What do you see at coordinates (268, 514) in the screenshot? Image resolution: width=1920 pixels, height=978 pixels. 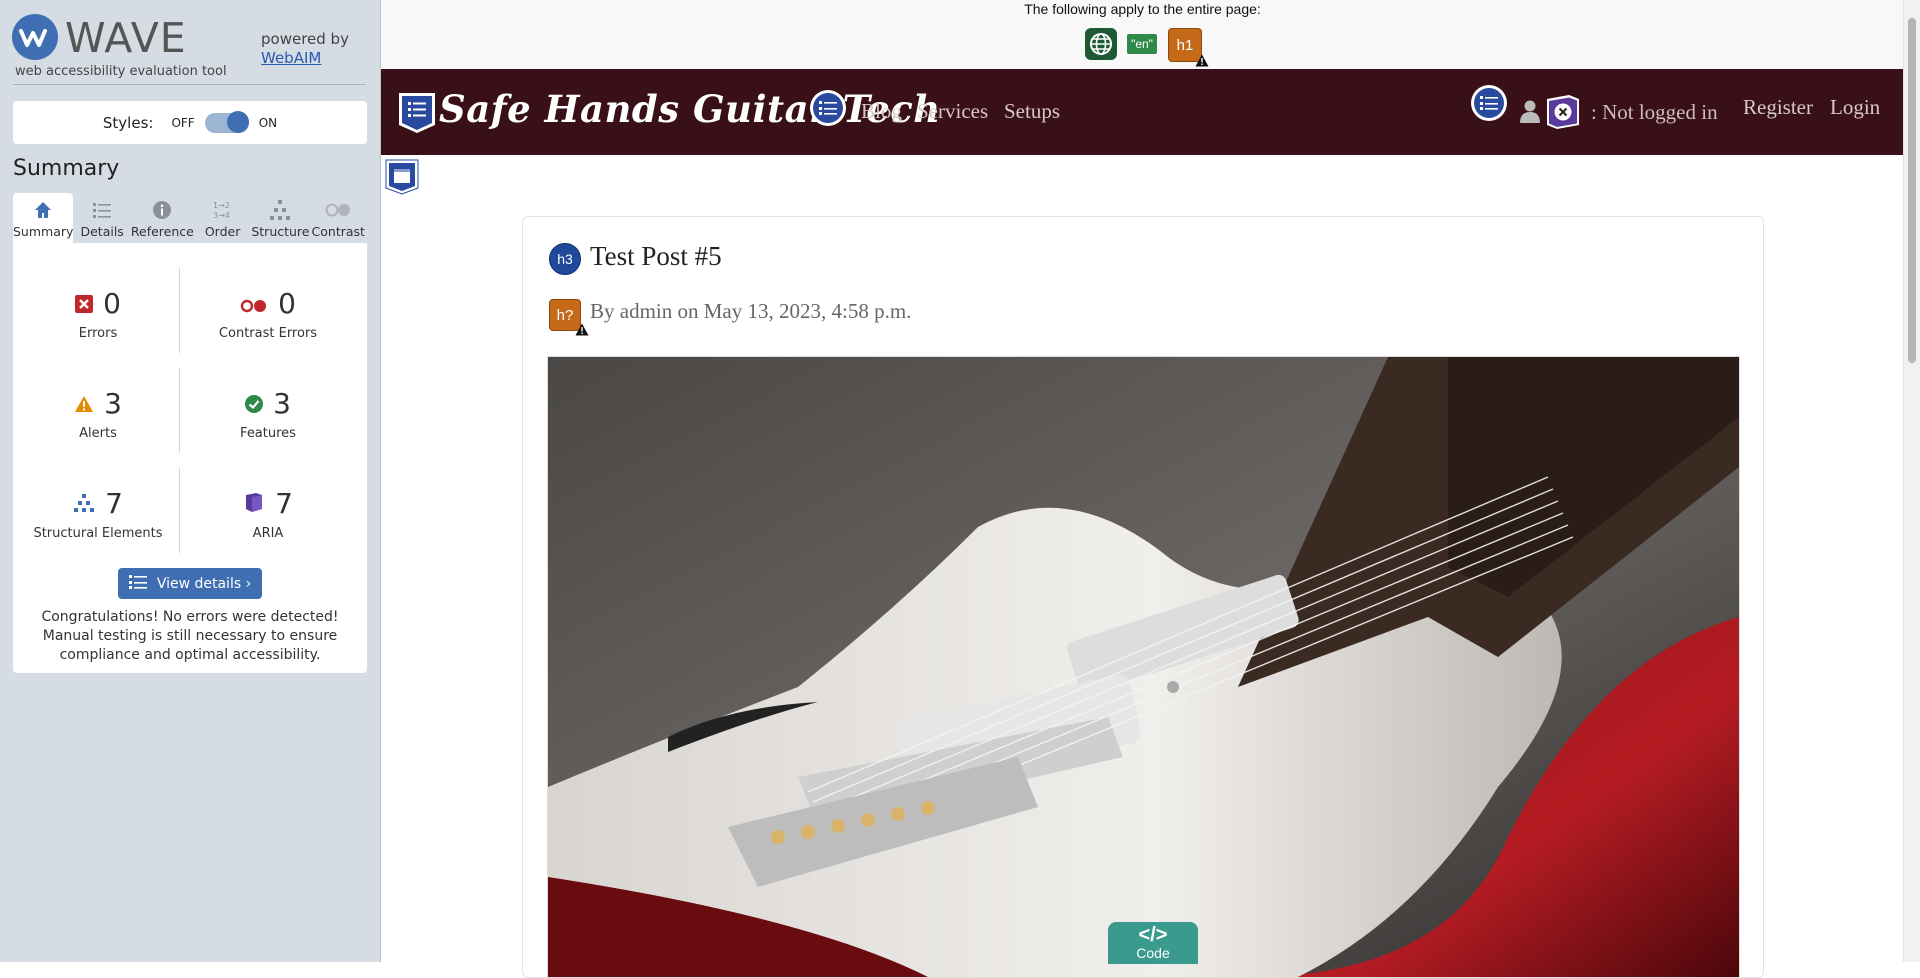 I see `aria-stat: 7 ARIA` at bounding box center [268, 514].